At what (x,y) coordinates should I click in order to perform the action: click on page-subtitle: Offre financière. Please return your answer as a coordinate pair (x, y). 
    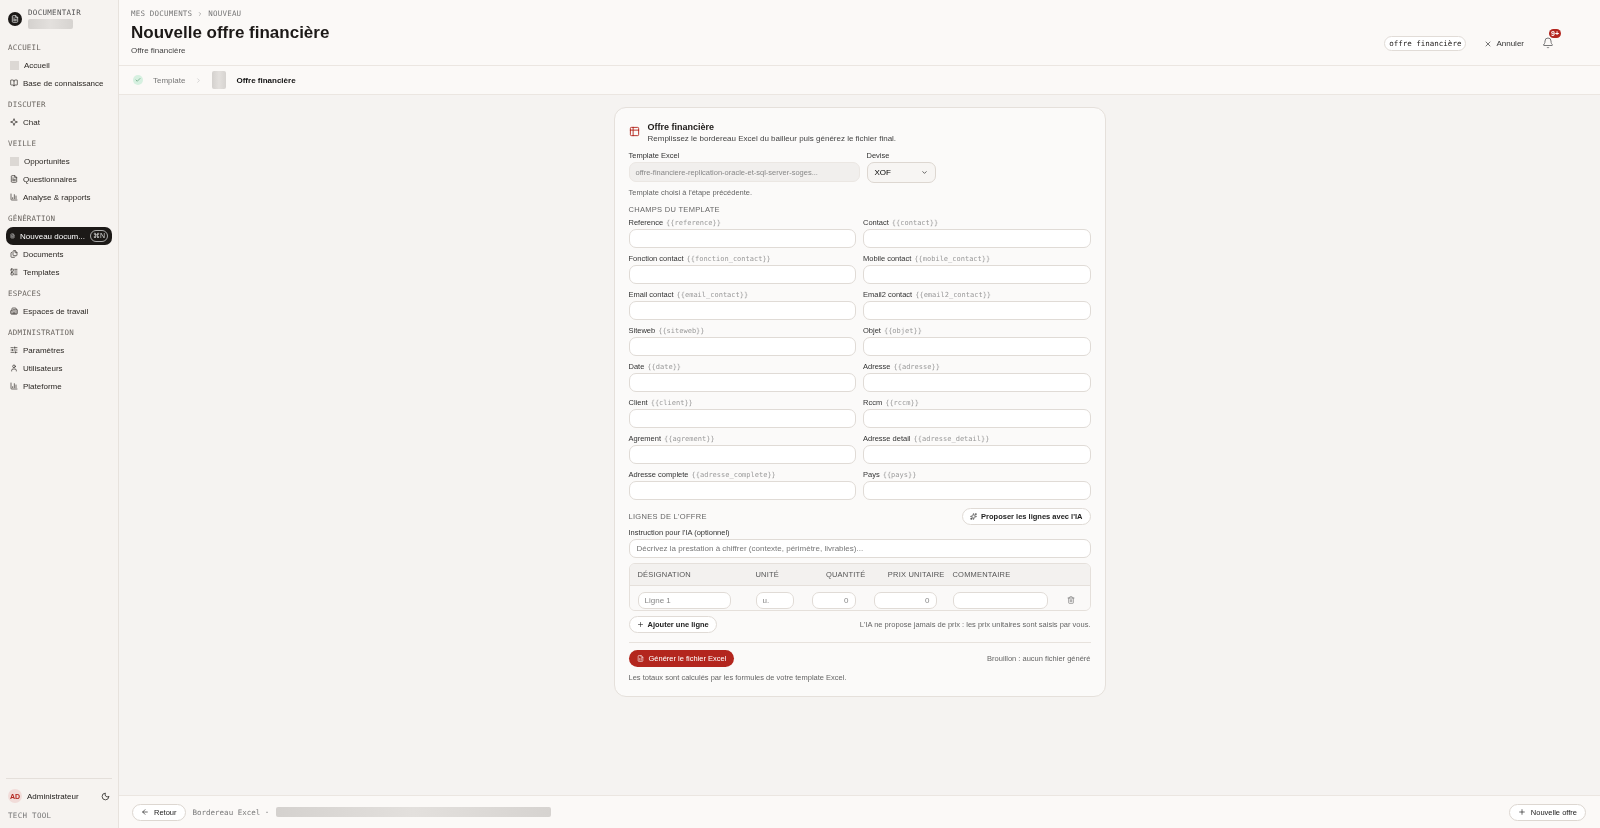
    Looking at the image, I should click on (159, 50).